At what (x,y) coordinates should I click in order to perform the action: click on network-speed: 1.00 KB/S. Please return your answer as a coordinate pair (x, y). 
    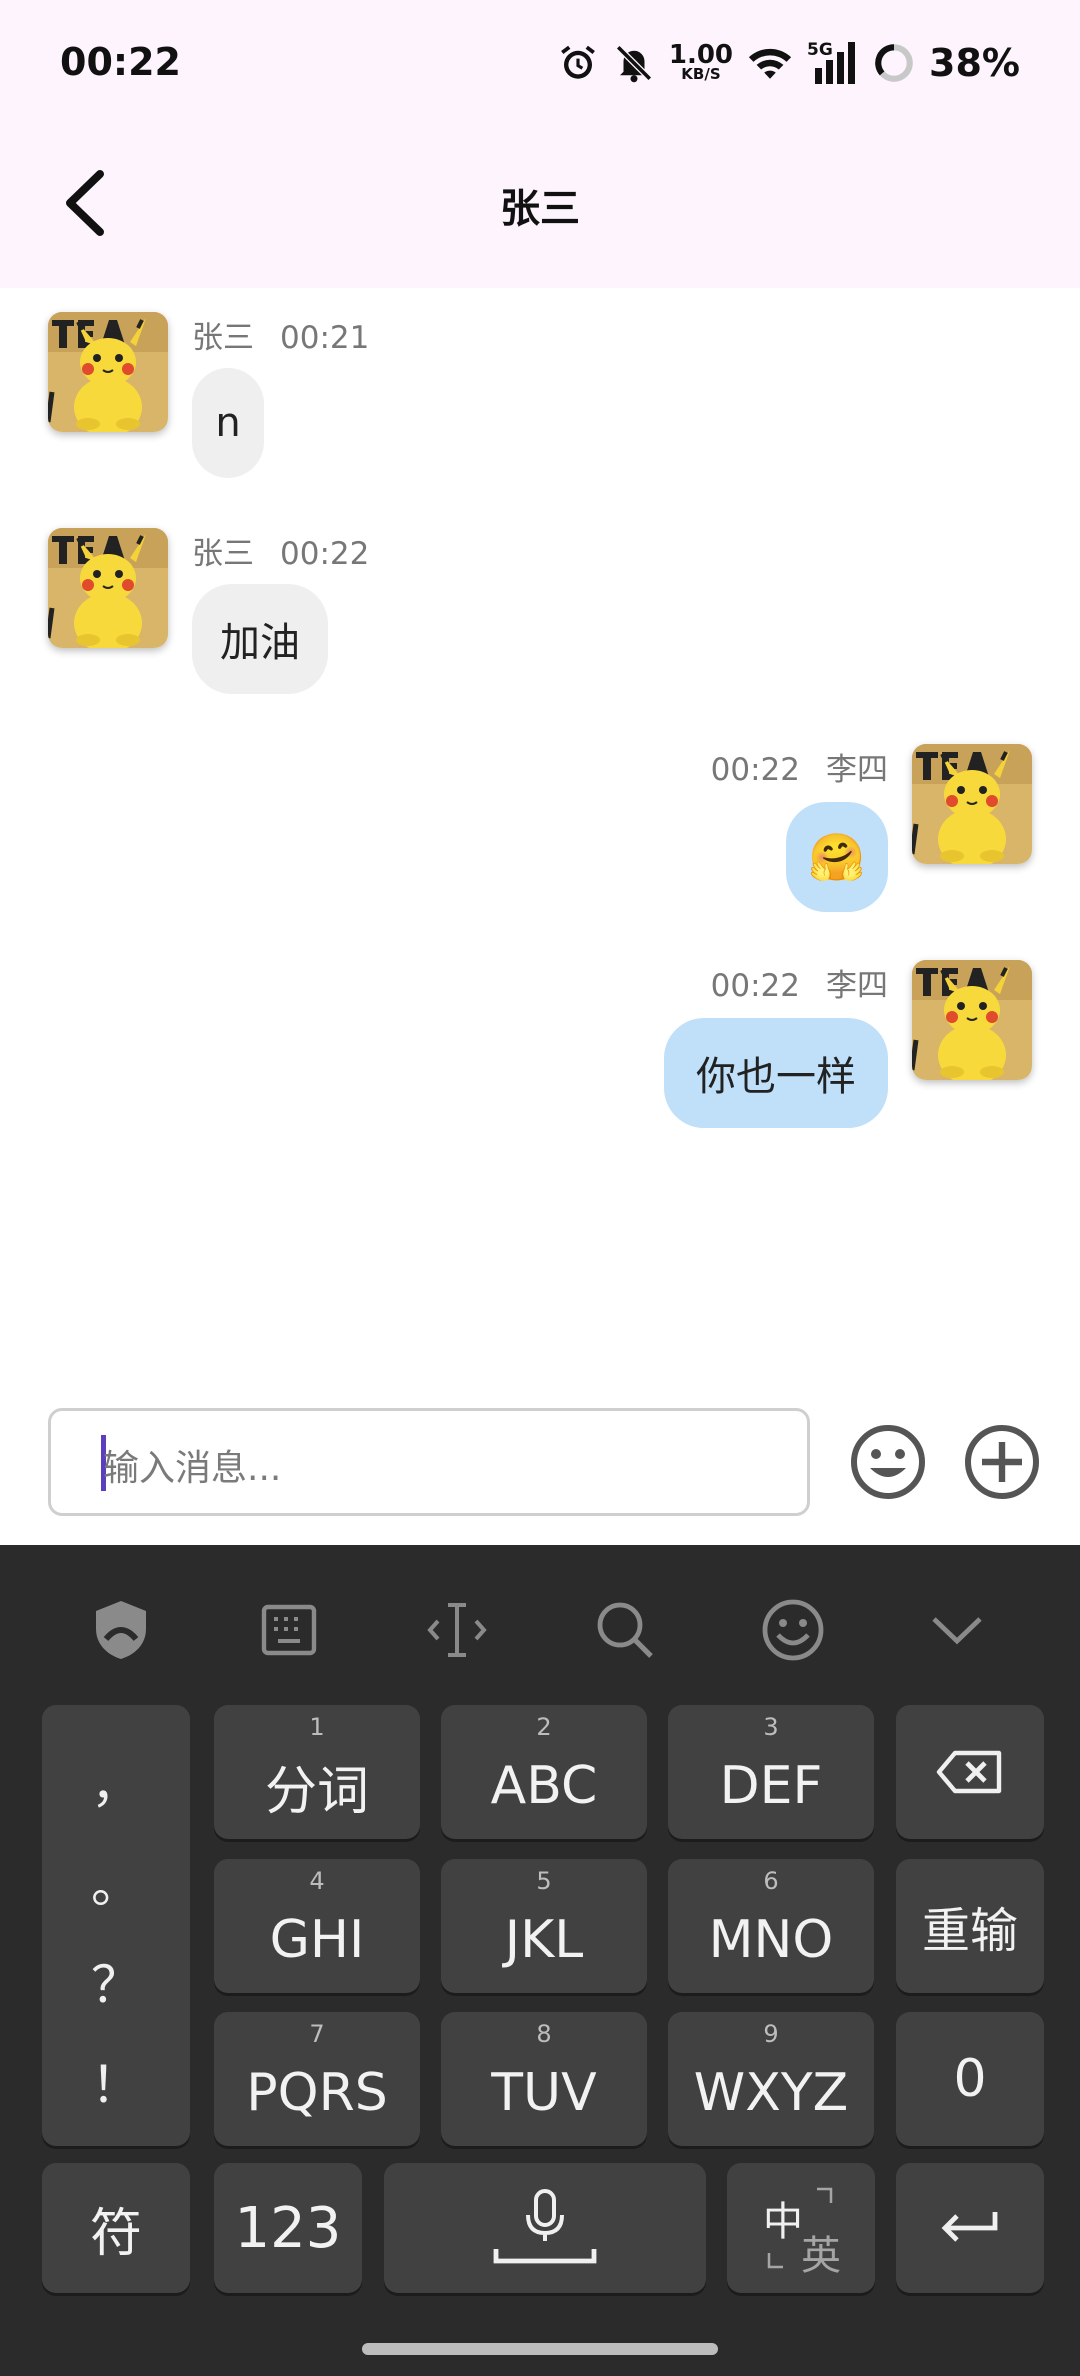
    Looking at the image, I should click on (701, 62).